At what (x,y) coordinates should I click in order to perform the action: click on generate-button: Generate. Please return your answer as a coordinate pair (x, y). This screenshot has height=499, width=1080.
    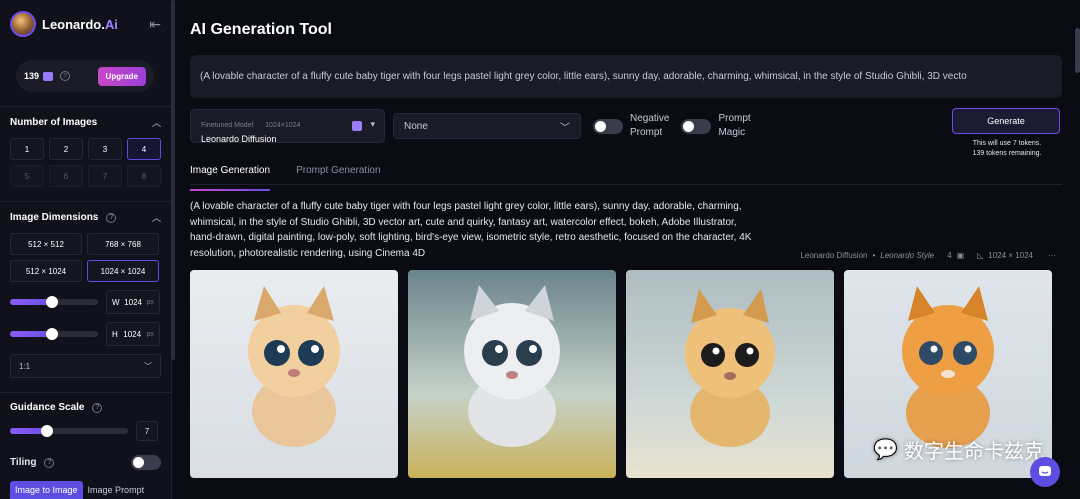
    Looking at the image, I should click on (1006, 120).